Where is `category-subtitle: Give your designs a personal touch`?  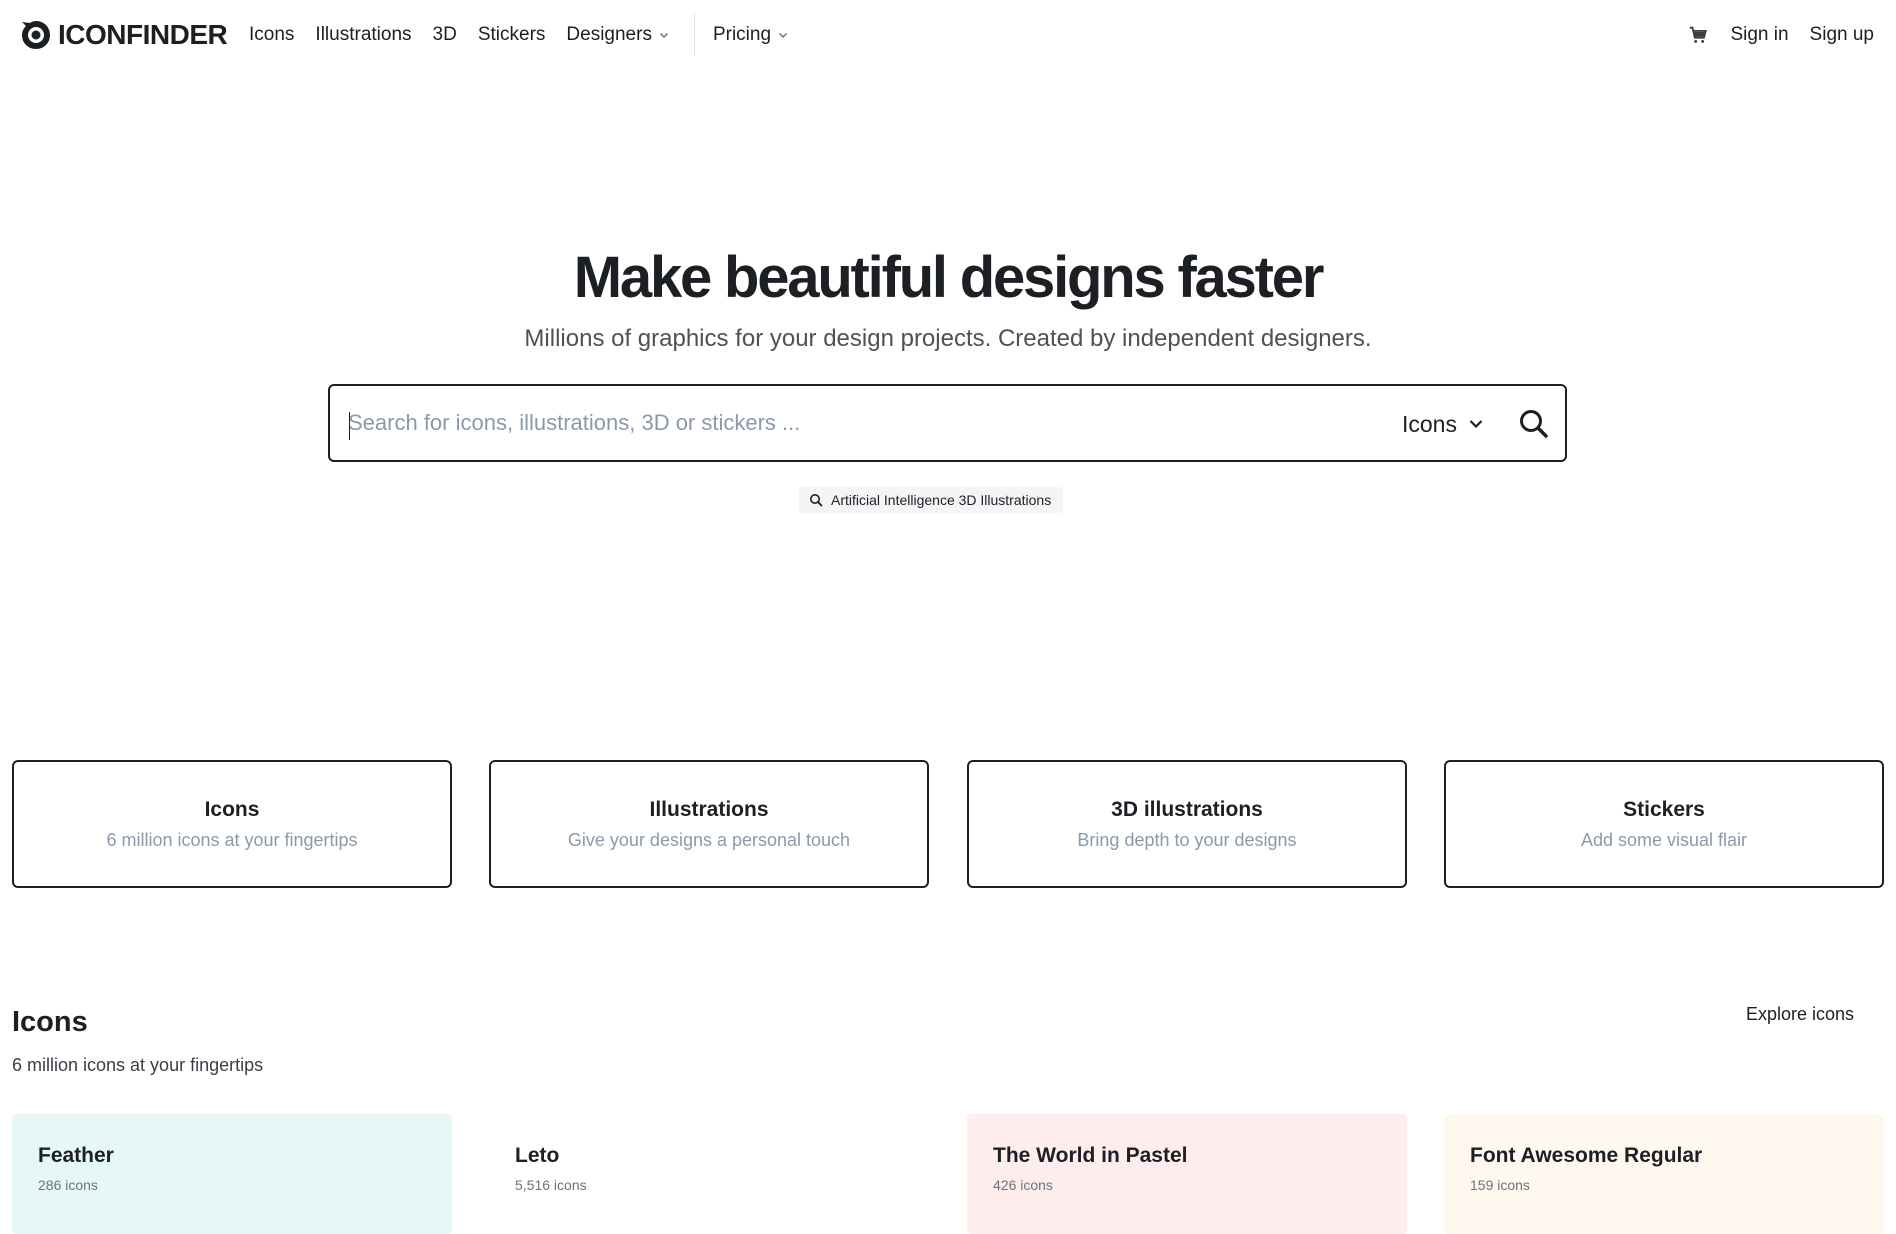 category-subtitle: Give your designs a personal touch is located at coordinates (709, 840).